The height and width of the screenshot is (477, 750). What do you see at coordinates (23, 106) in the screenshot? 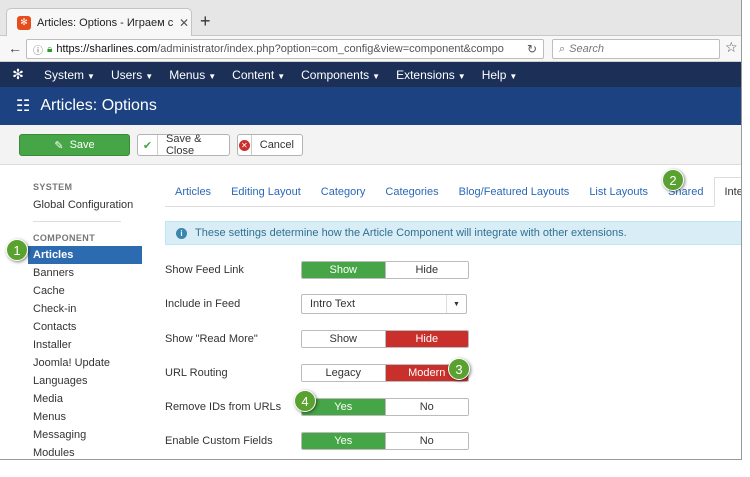
I see `options-sliders-icon: ☷` at bounding box center [23, 106].